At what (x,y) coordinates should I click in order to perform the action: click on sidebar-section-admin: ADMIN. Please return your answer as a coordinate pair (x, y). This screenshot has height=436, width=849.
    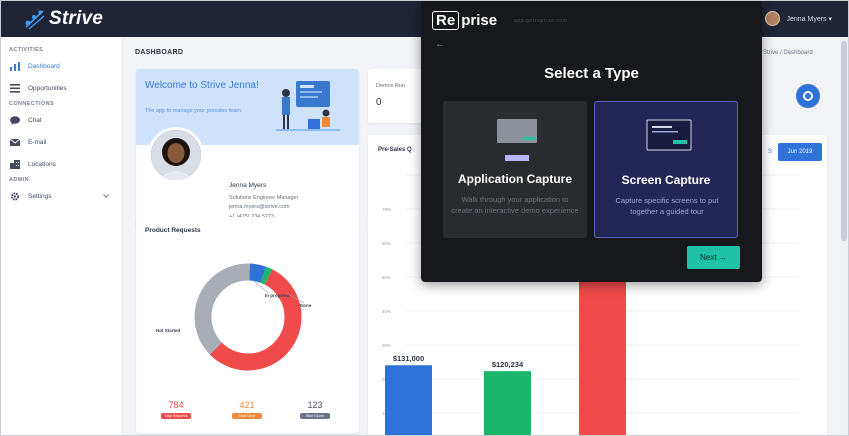
    Looking at the image, I should click on (19, 180).